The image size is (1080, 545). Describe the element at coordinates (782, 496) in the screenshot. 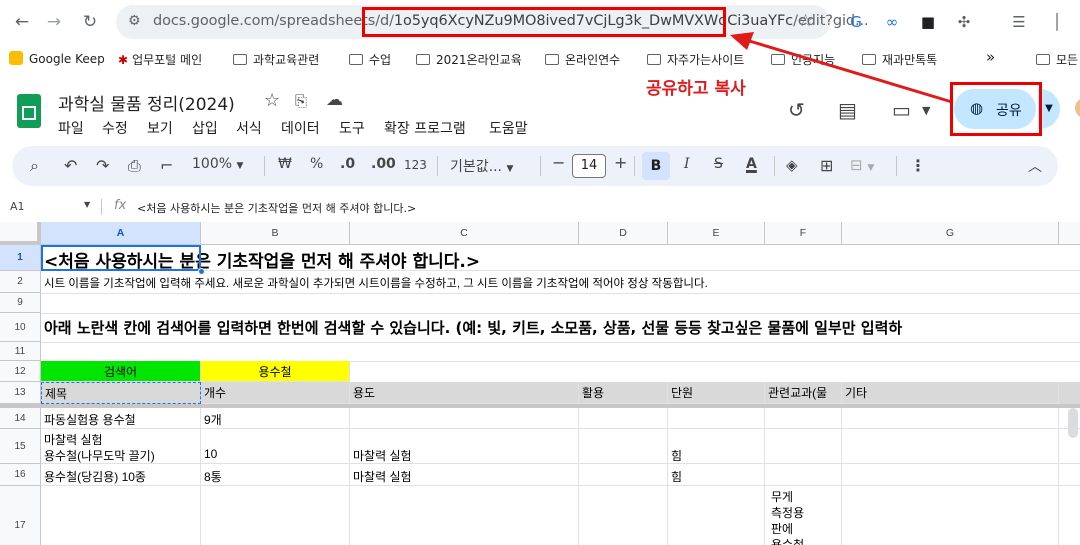

I see `cell-f17-line1: 무게` at that location.